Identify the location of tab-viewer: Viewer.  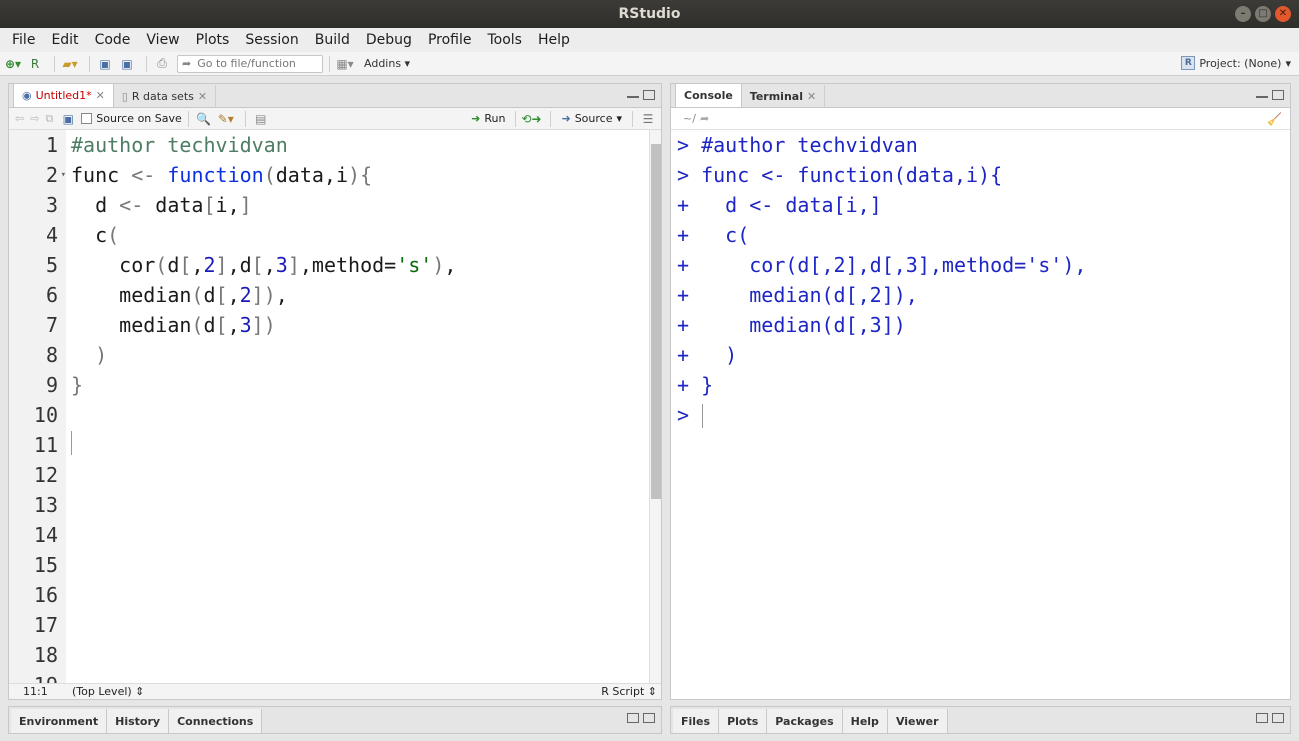
(917, 721).